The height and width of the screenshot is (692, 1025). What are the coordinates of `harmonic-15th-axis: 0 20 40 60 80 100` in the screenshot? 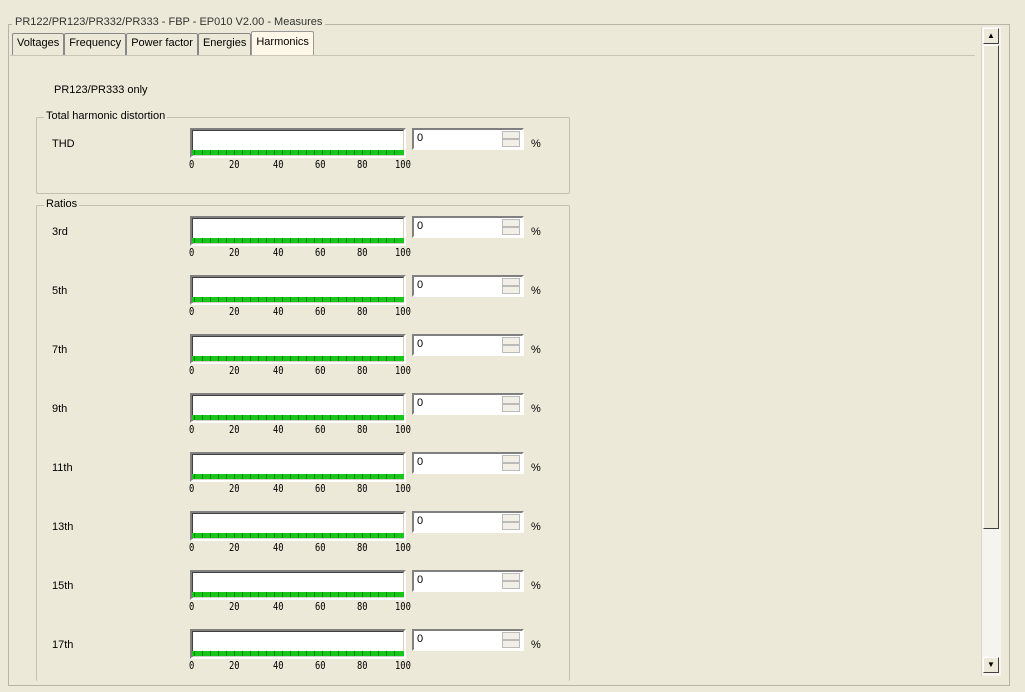 It's located at (302, 606).